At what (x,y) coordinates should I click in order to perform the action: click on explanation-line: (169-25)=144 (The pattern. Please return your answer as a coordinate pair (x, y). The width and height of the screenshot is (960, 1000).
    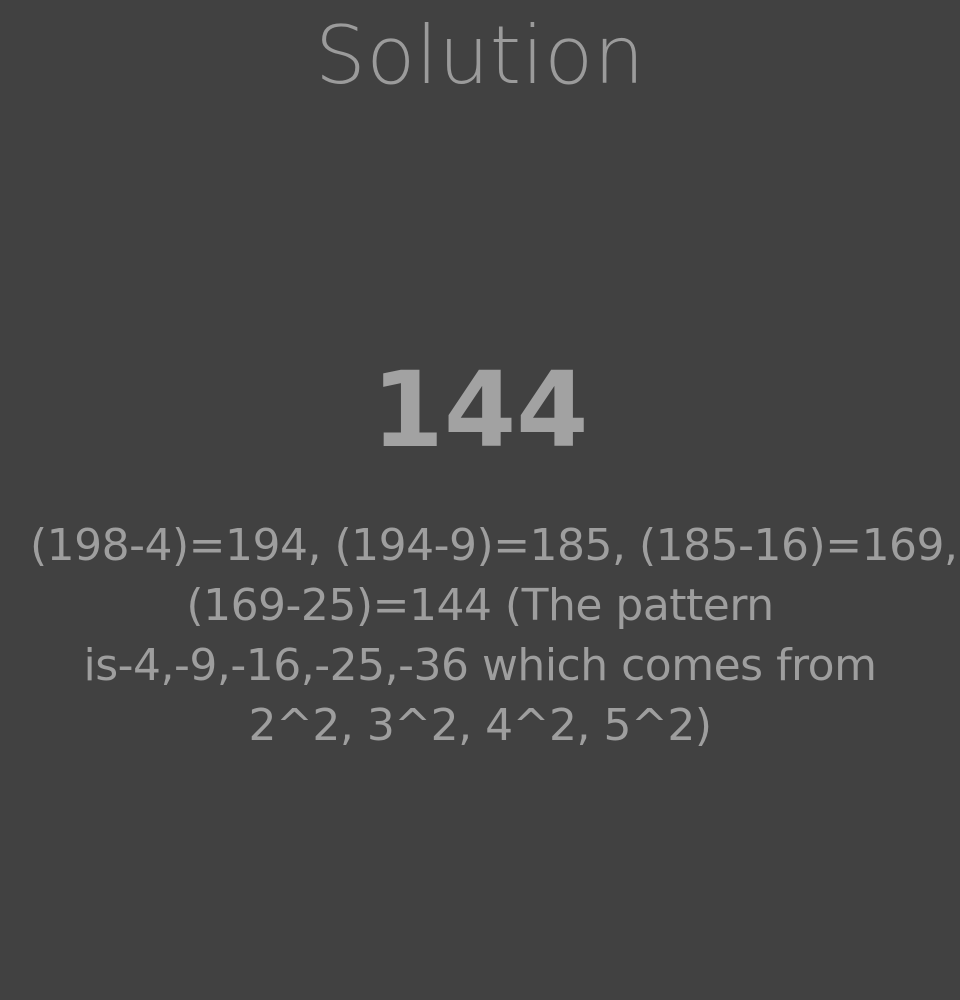
    Looking at the image, I should click on (480, 605).